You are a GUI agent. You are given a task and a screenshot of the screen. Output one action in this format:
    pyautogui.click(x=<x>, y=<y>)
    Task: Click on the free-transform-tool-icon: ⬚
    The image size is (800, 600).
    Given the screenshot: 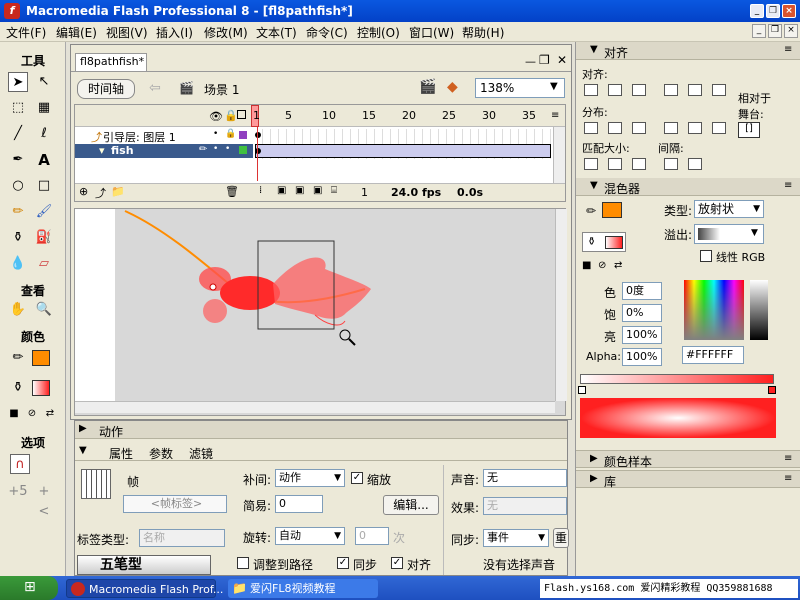 What is the action you would take?
    pyautogui.click(x=18, y=108)
    